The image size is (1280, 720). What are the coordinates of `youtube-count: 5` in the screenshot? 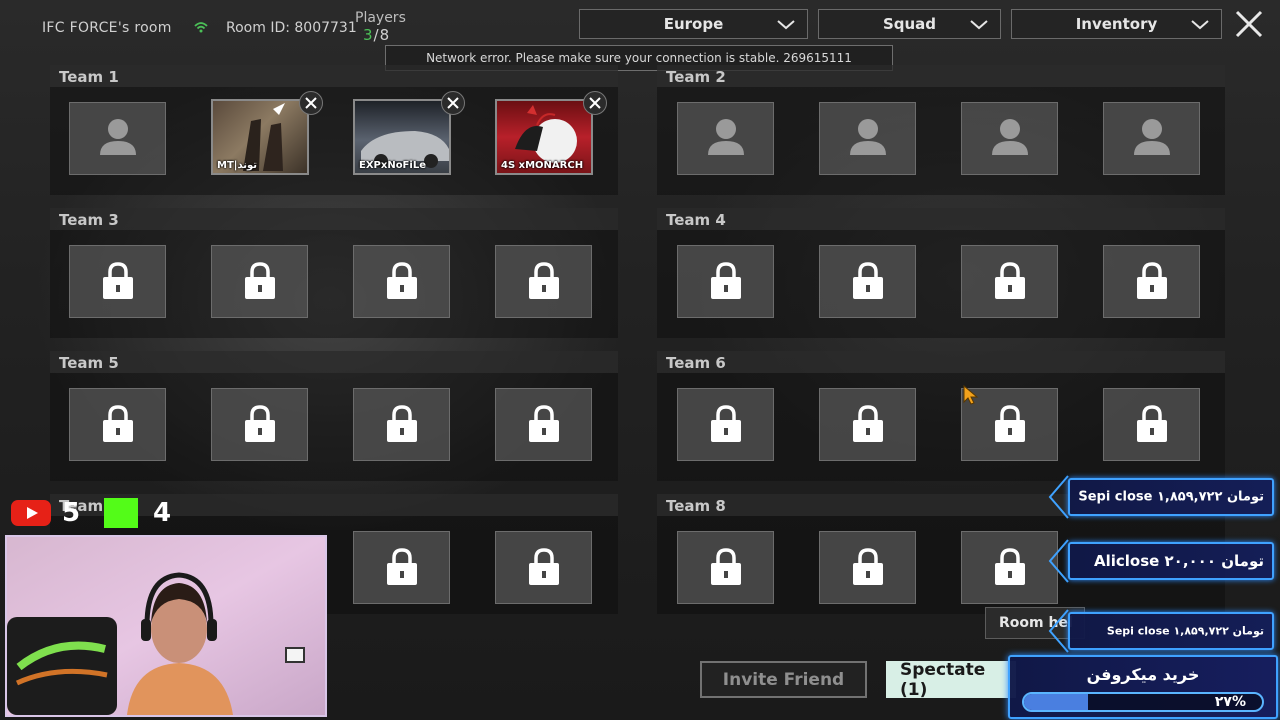 It's located at (71, 513).